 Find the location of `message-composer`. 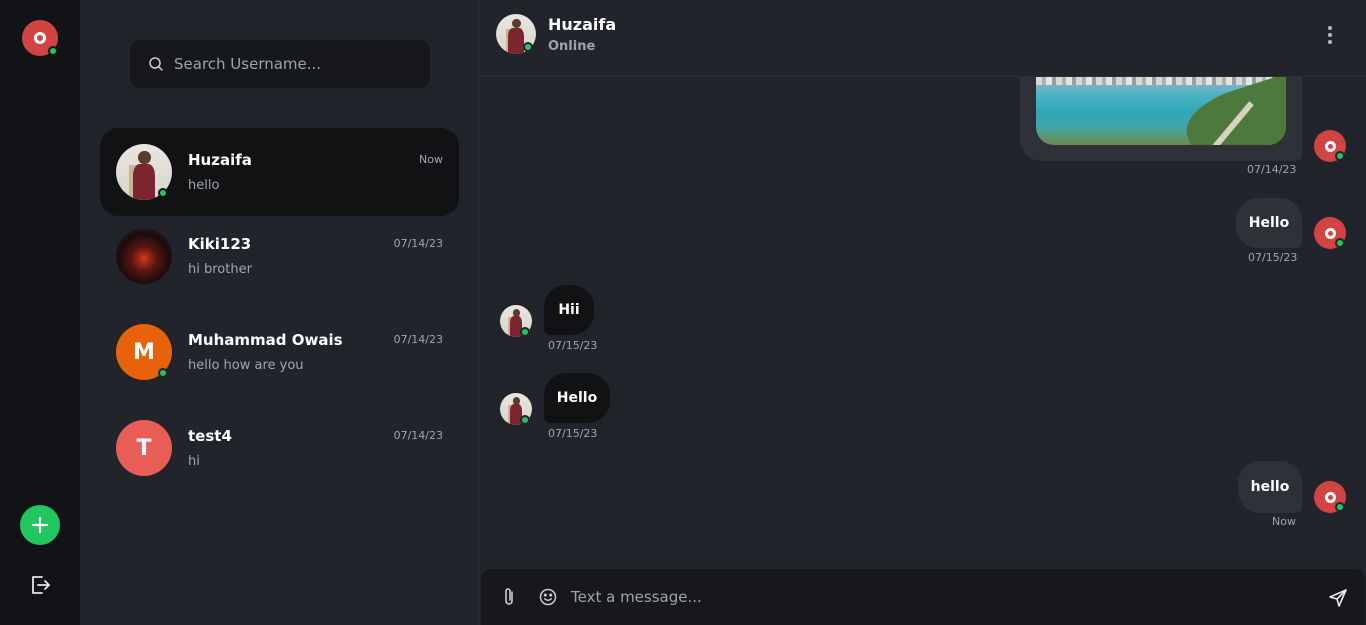

message-composer is located at coordinates (923, 597).